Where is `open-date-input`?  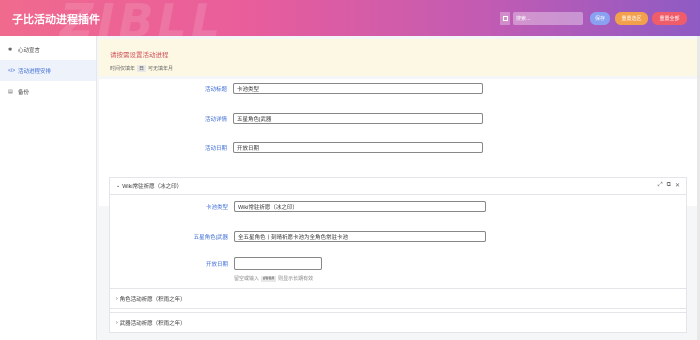
open-date-input is located at coordinates (278, 263).